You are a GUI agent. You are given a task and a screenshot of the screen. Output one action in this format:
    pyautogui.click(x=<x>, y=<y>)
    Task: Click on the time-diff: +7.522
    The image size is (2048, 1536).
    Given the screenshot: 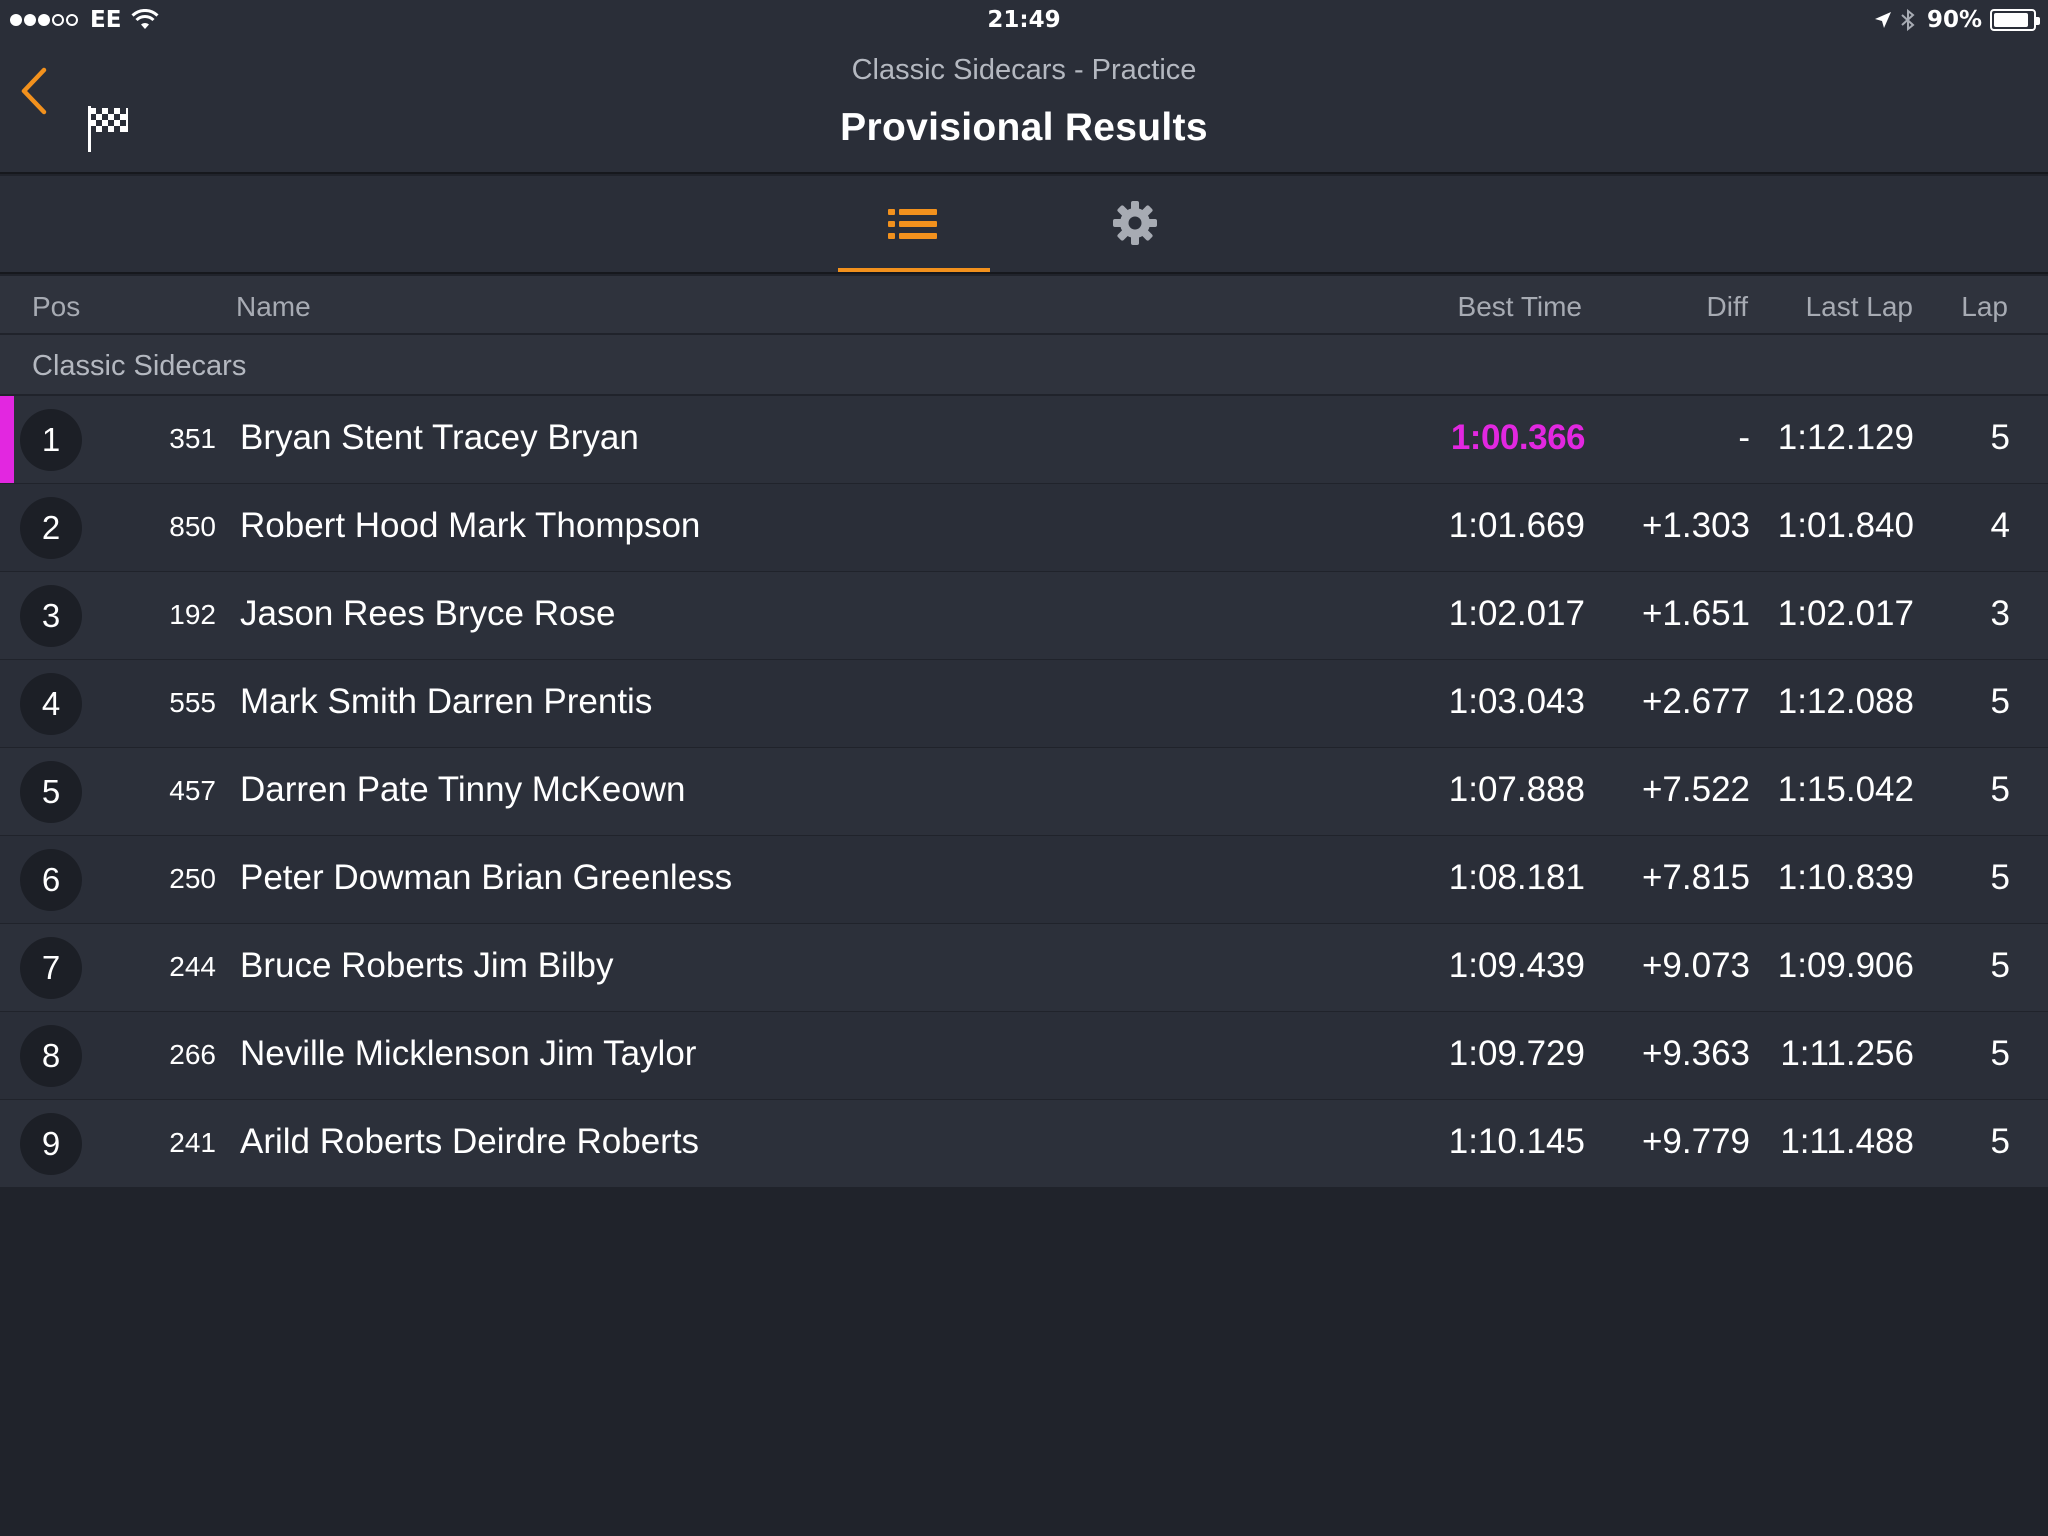 What is the action you would take?
    pyautogui.click(x=1695, y=789)
    